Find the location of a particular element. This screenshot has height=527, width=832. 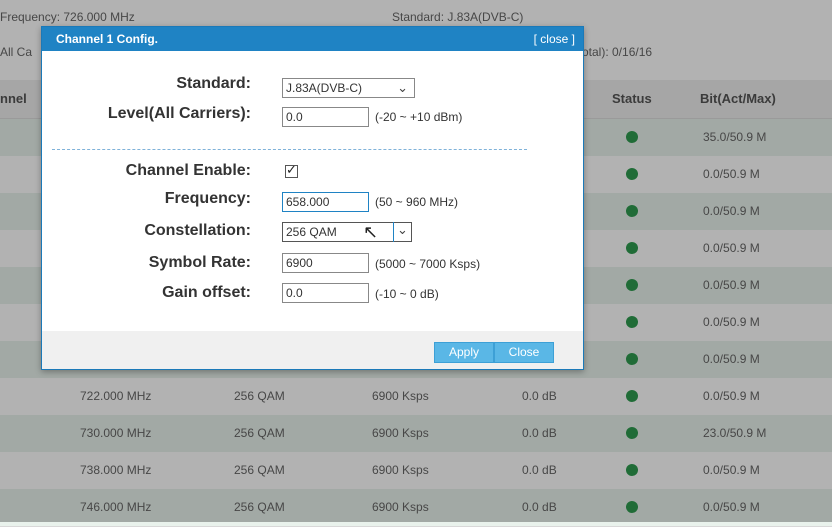

frequency-label: Frequency: is located at coordinates (207, 198).